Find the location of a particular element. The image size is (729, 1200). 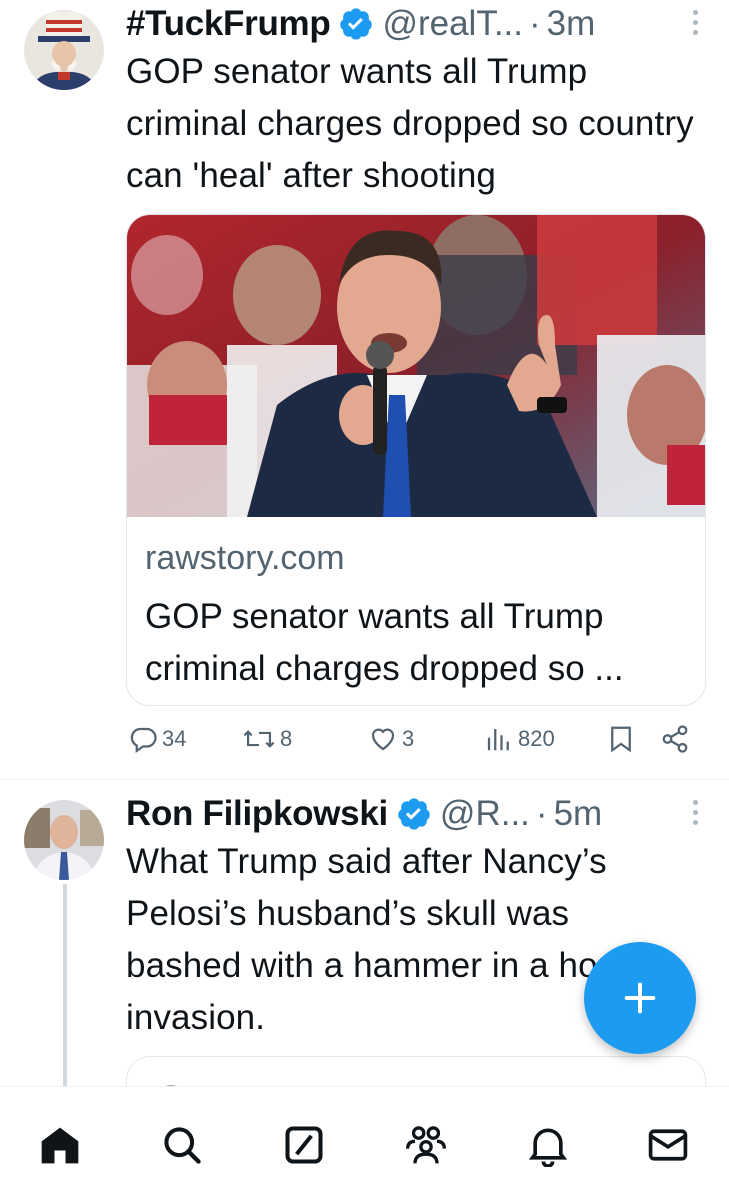

home-icon is located at coordinates (60, 1145).